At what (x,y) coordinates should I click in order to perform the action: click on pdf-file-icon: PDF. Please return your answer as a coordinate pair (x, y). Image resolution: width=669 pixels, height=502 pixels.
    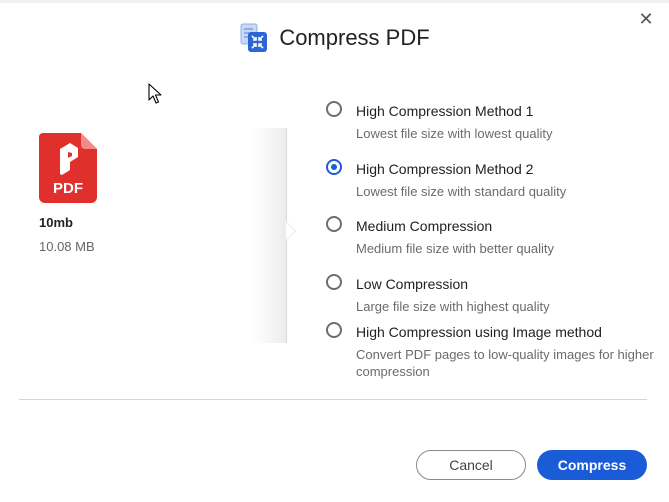
    Looking at the image, I should click on (68, 168).